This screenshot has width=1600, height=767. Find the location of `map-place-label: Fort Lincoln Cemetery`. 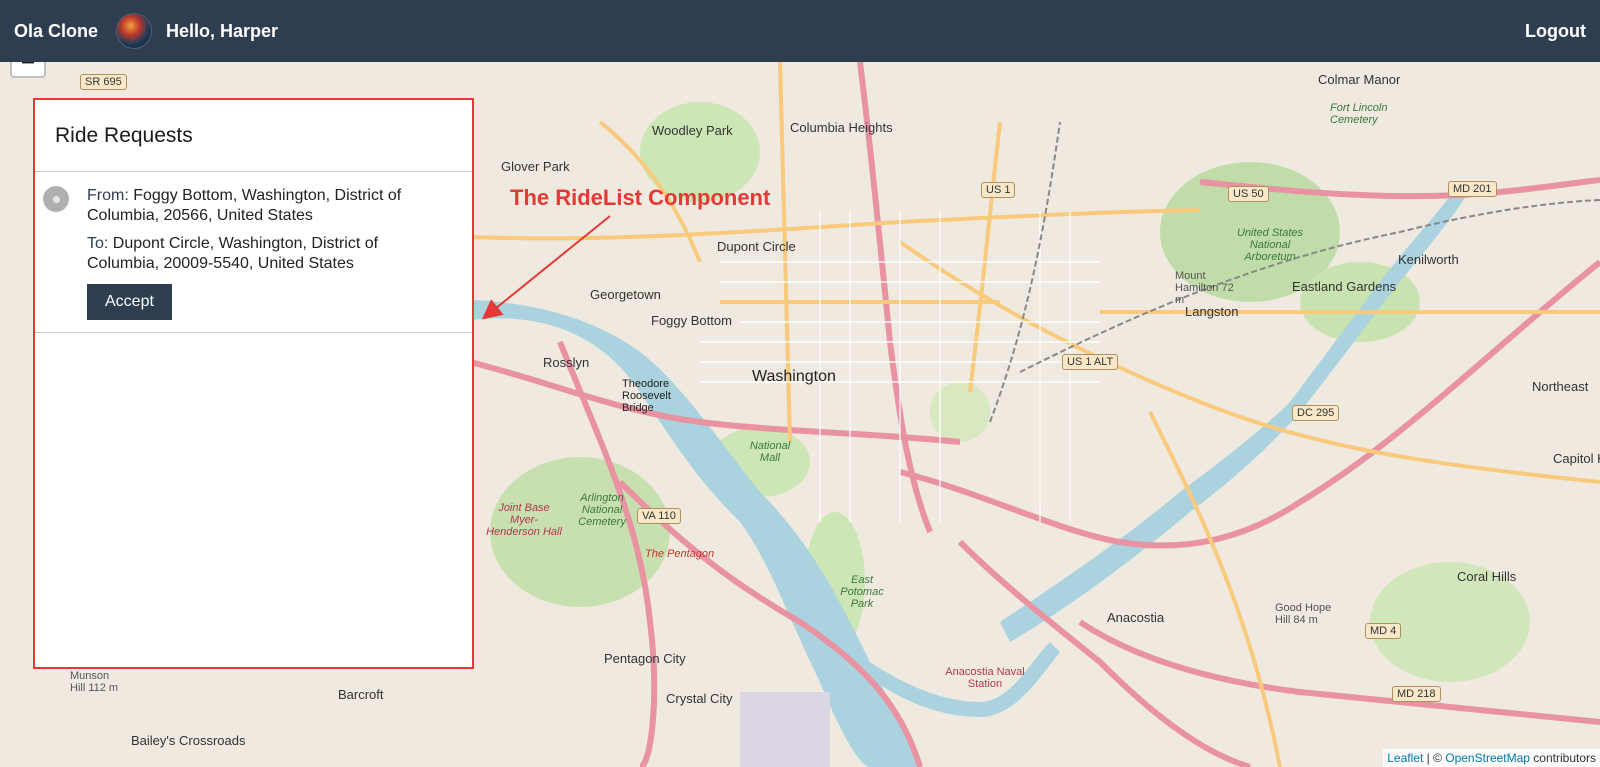

map-place-label: Fort Lincoln Cemetery is located at coordinates (1359, 114).